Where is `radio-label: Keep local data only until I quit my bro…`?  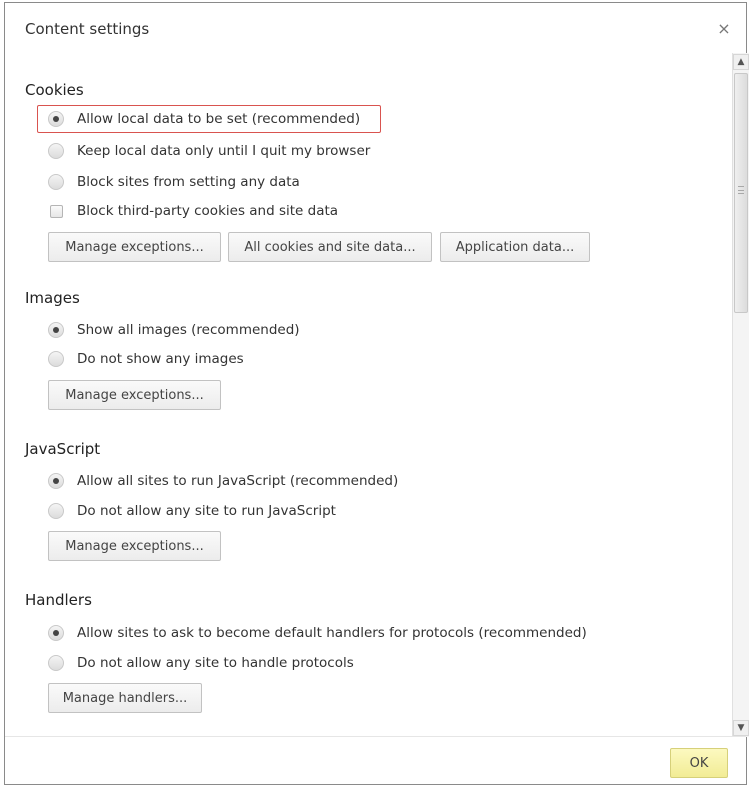
radio-label: Keep local data only until I quit my bro… is located at coordinates (224, 151).